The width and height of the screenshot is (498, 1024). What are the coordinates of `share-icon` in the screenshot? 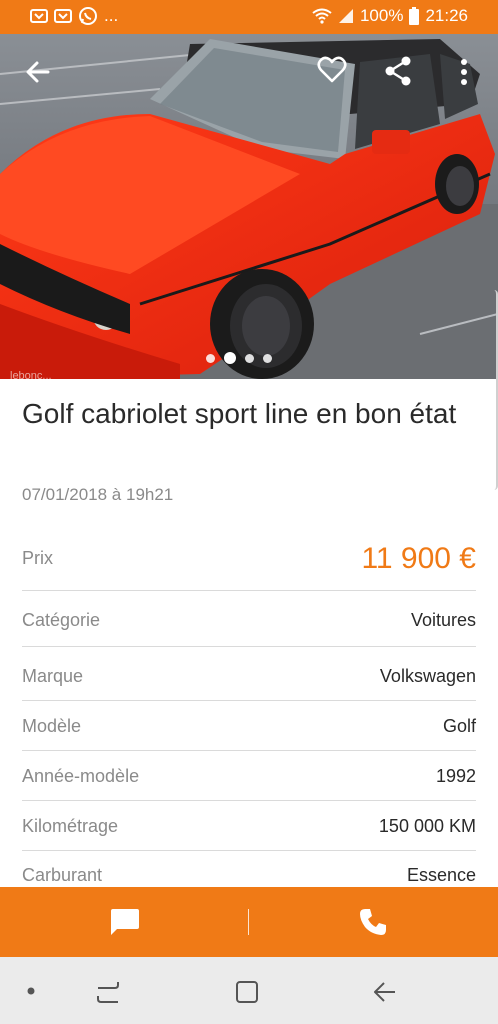 It's located at (398, 71).